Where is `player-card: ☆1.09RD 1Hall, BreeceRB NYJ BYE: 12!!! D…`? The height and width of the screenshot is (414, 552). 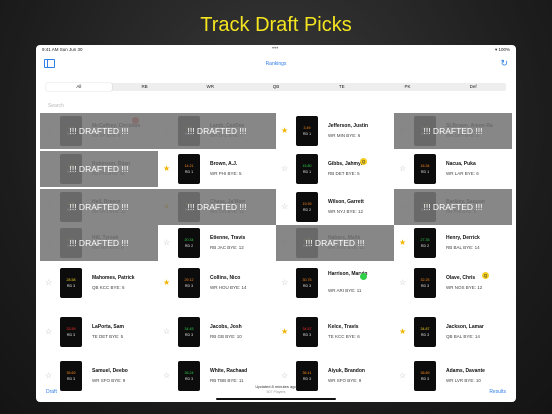 player-card: ☆1.09RD 1Hall, BreeceRB NYJ BYE: 12!!! D… is located at coordinates (99, 207).